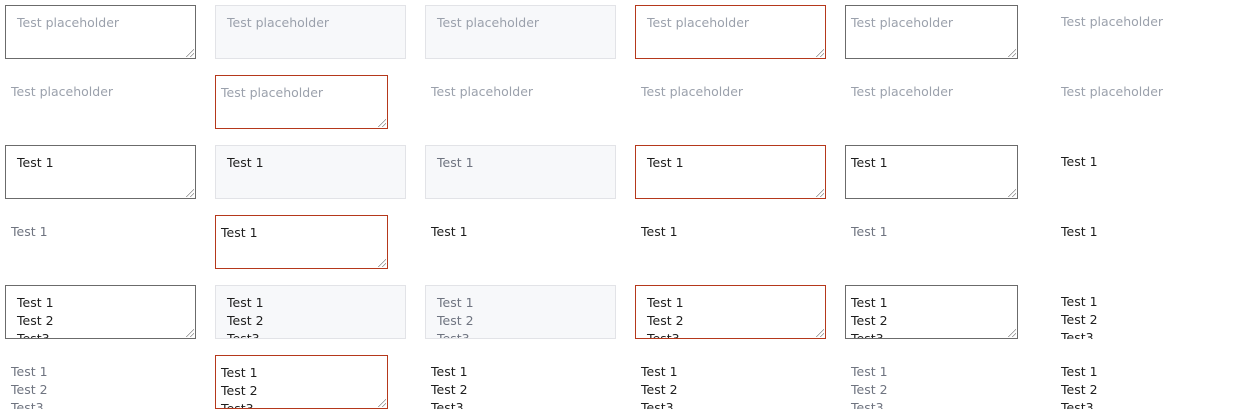  I want to click on textarea-r2-c4: Test placeholder, so click(730, 102).